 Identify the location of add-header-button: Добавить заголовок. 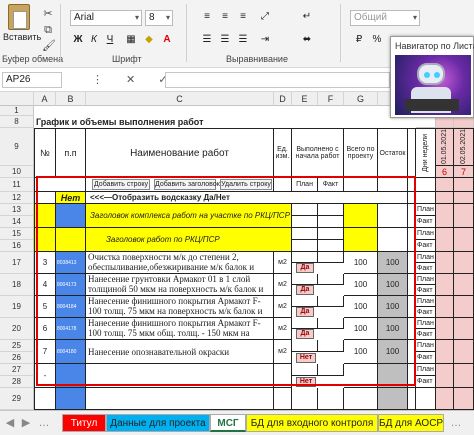
(187, 184).